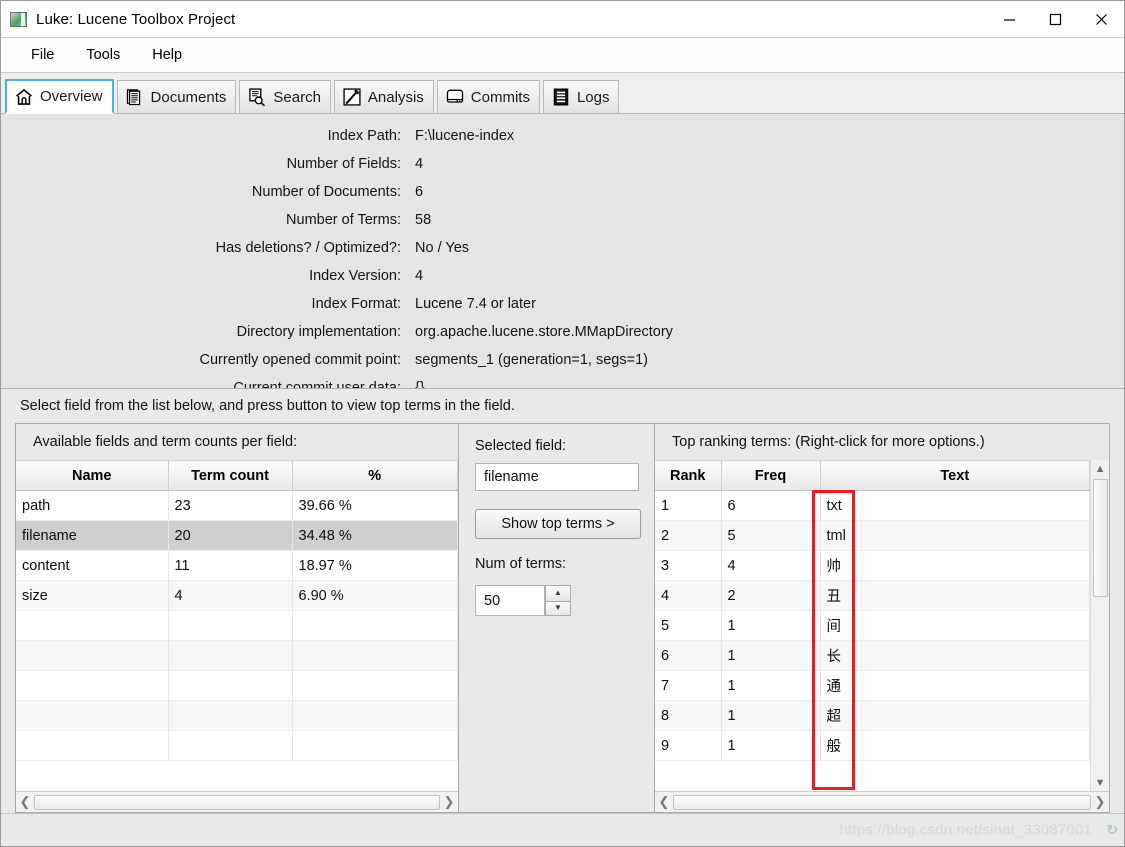 The width and height of the screenshot is (1125, 847). What do you see at coordinates (237, 535) in the screenshot?
I see `table-row: filename 20 34.48 %` at bounding box center [237, 535].